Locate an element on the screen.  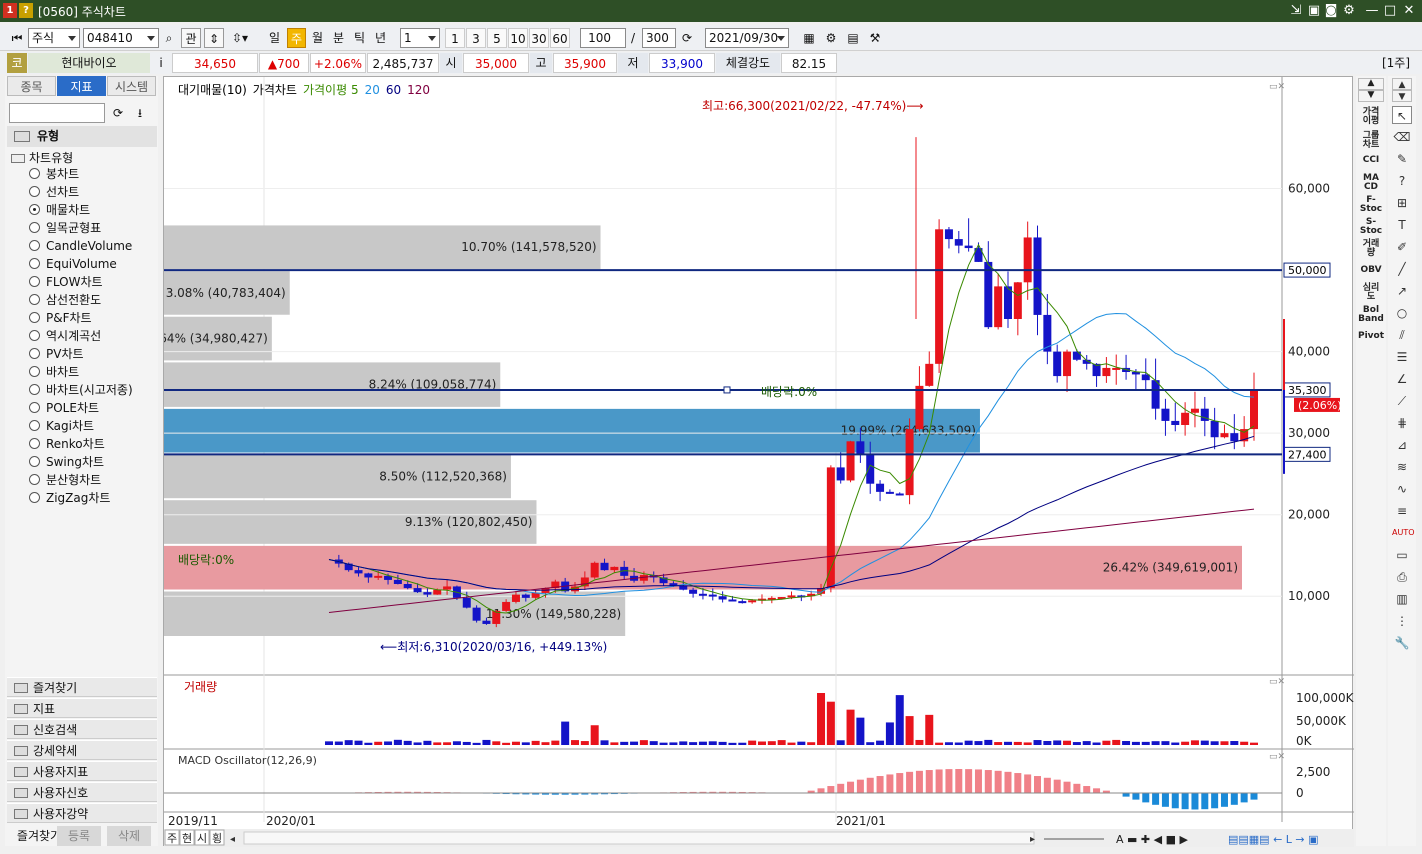
folder-0: 즐겨찾기 is located at coordinates (82, 687).